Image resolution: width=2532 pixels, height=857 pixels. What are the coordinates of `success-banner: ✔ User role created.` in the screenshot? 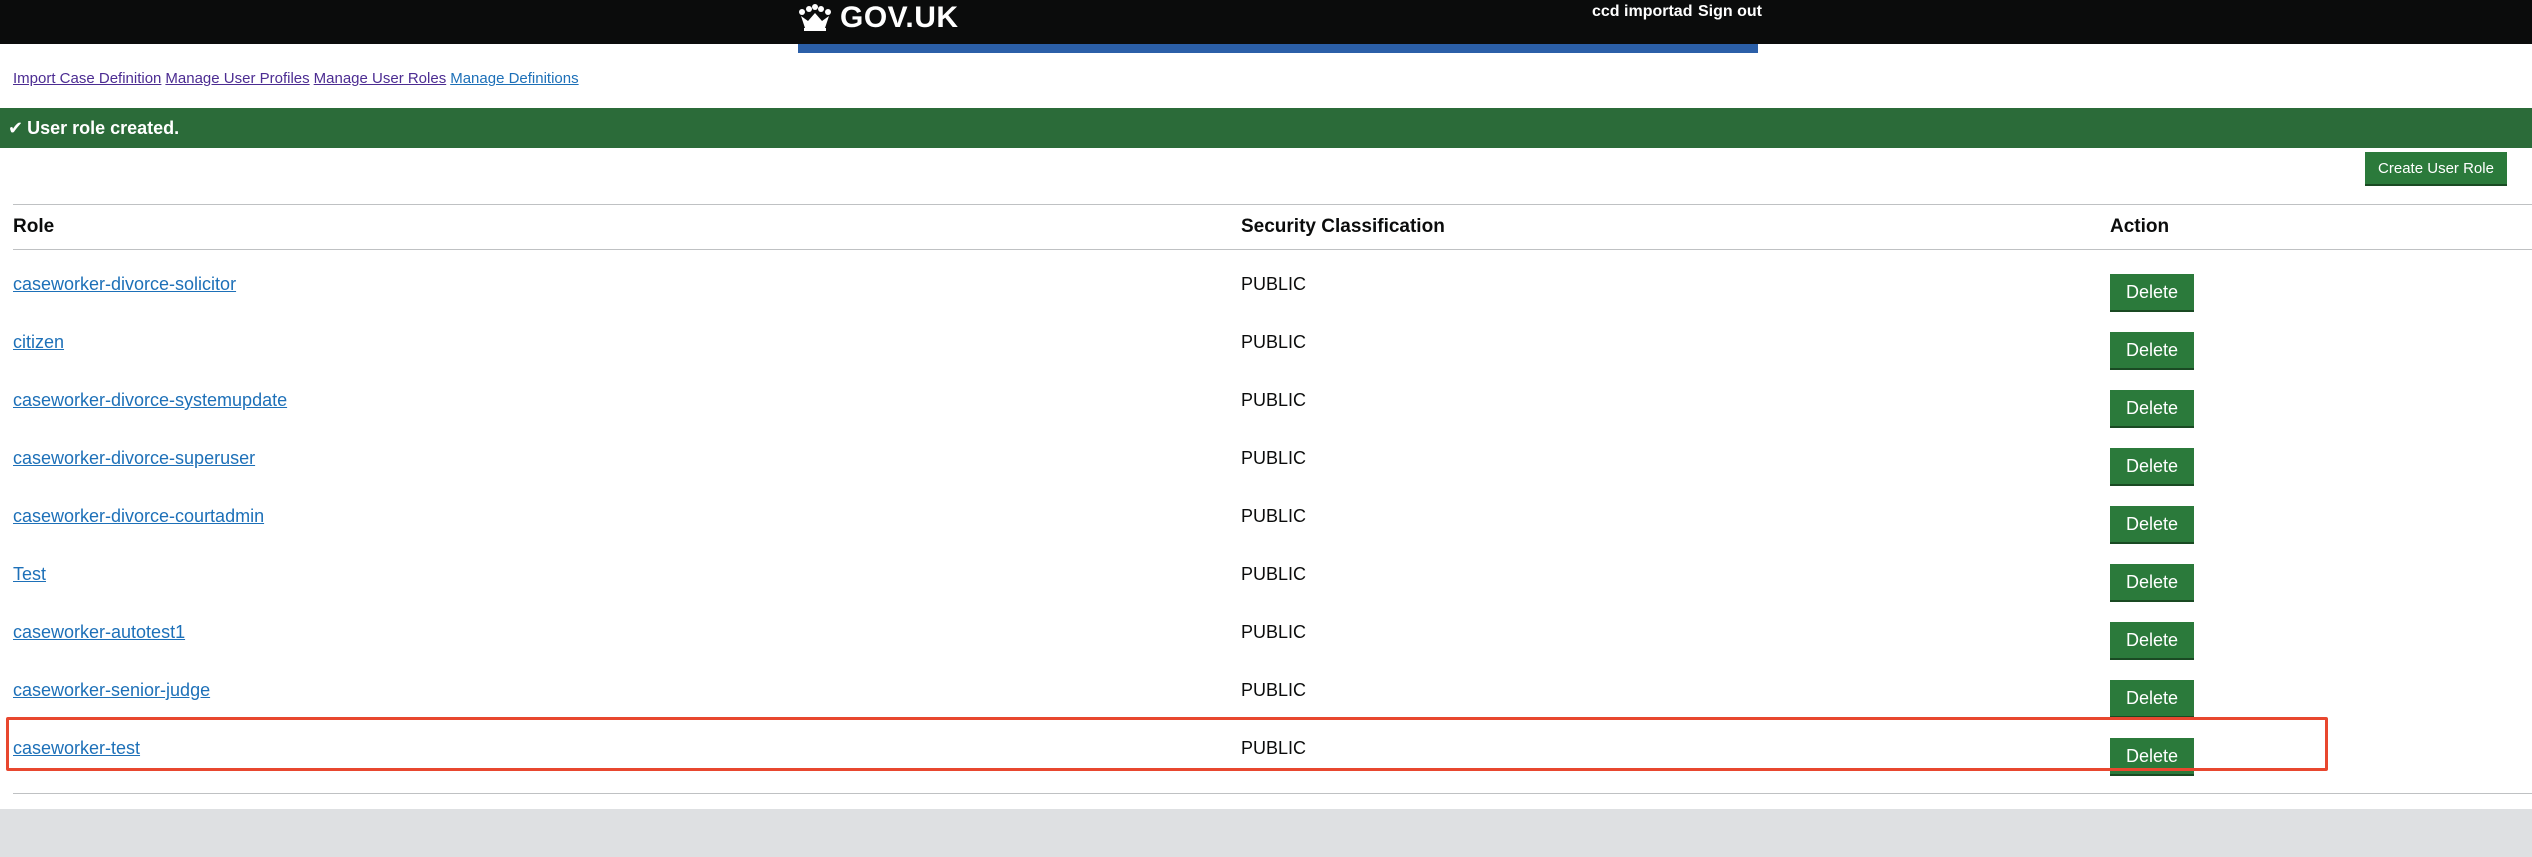 It's located at (1266, 128).